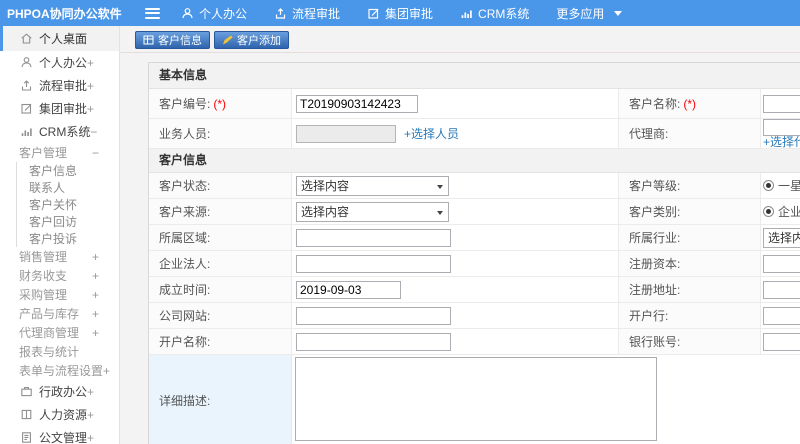  I want to click on sidebar-item-purchase-management: 采购管理 +, so click(59, 294).